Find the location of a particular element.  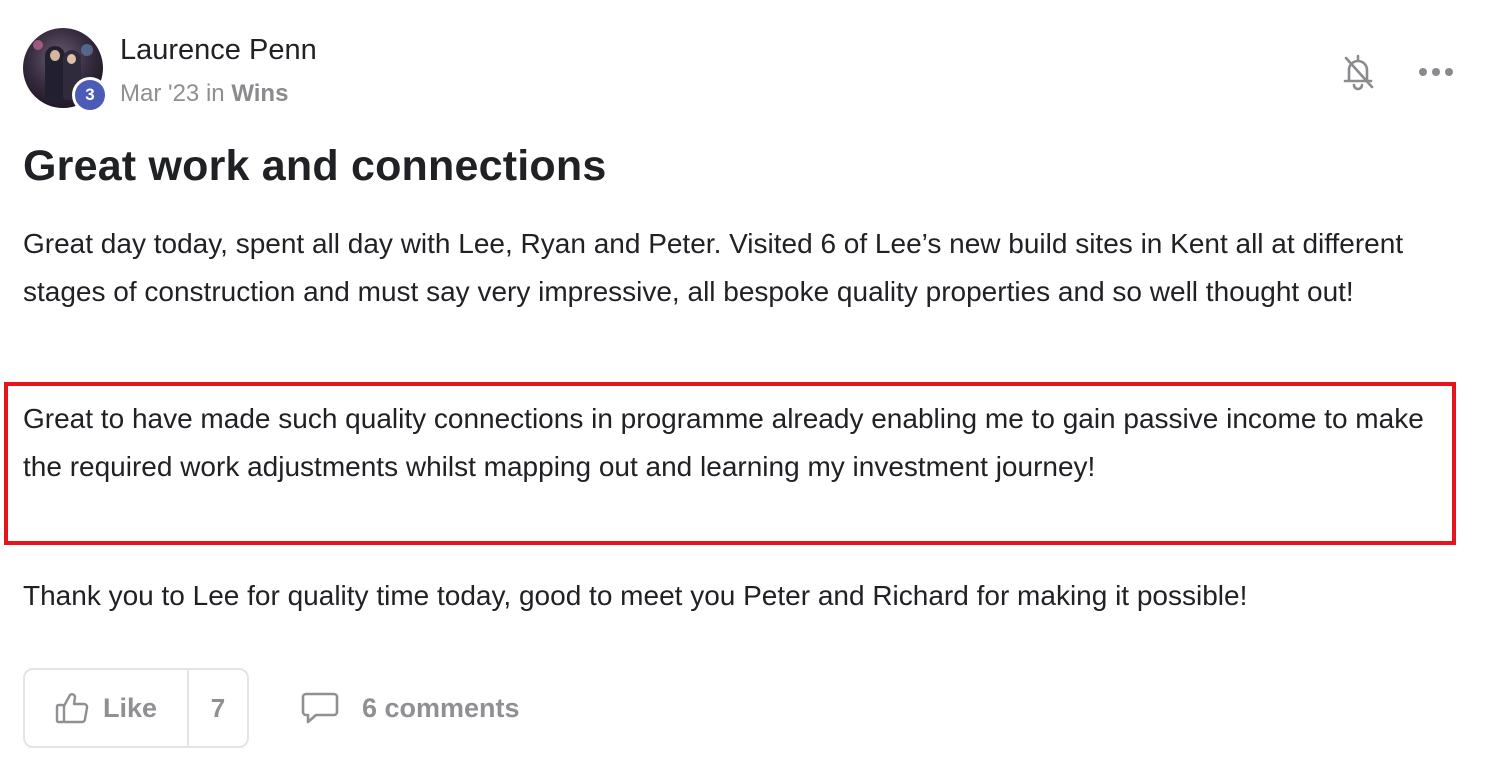

author-name: Laurence Penn is located at coordinates (218, 50).